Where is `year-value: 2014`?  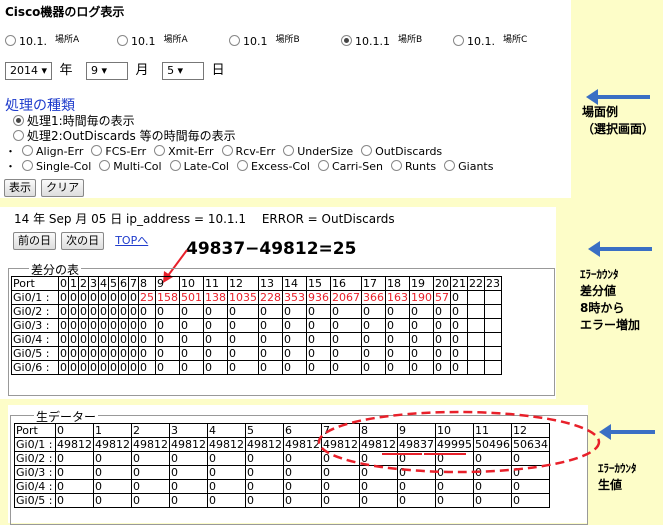 year-value: 2014 is located at coordinates (24, 70).